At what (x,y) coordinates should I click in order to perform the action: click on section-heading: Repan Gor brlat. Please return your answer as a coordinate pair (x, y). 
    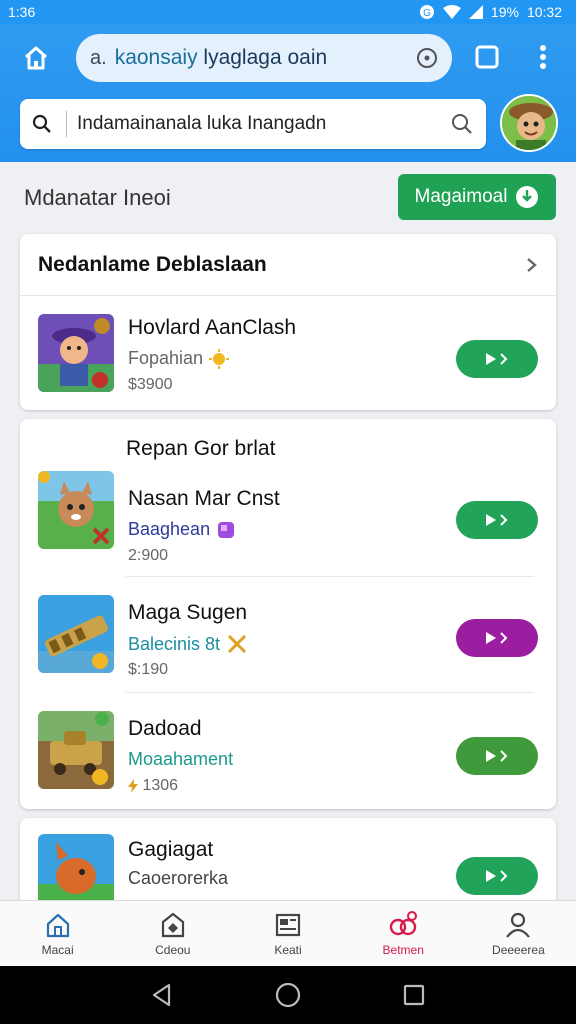
    Looking at the image, I should click on (201, 448).